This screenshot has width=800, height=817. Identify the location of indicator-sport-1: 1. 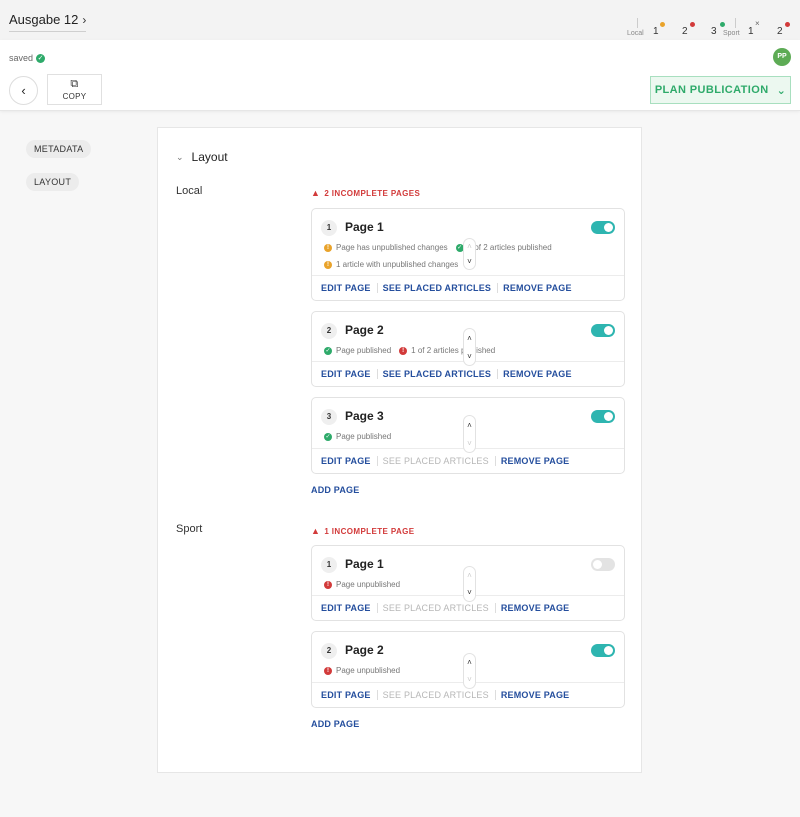
(751, 31).